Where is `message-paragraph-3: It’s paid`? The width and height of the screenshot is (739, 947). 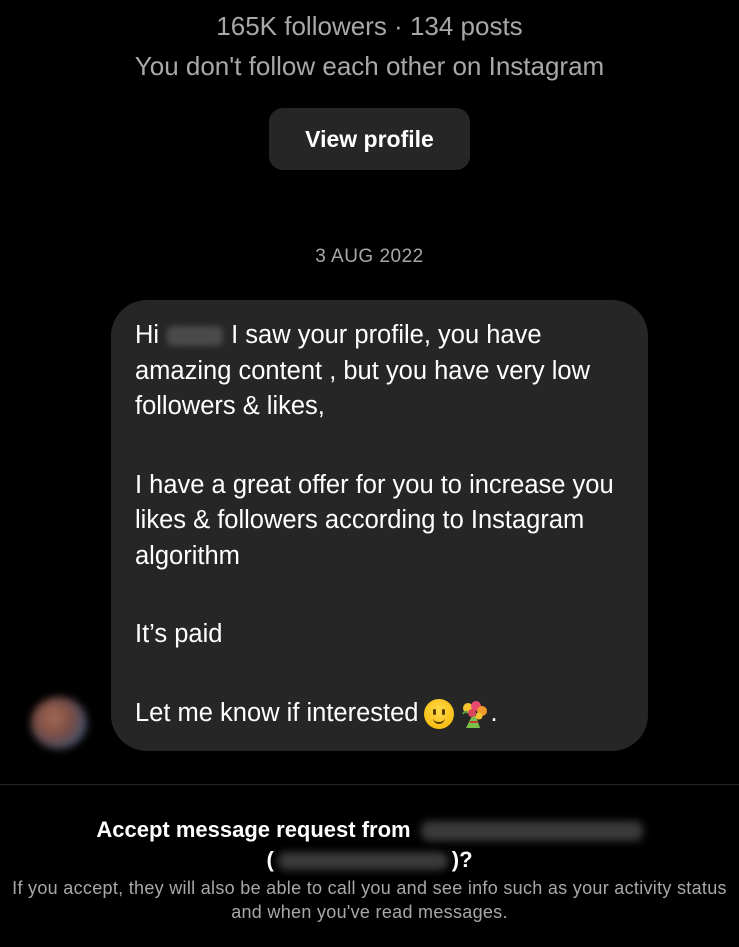
message-paragraph-3: It’s paid is located at coordinates (179, 634).